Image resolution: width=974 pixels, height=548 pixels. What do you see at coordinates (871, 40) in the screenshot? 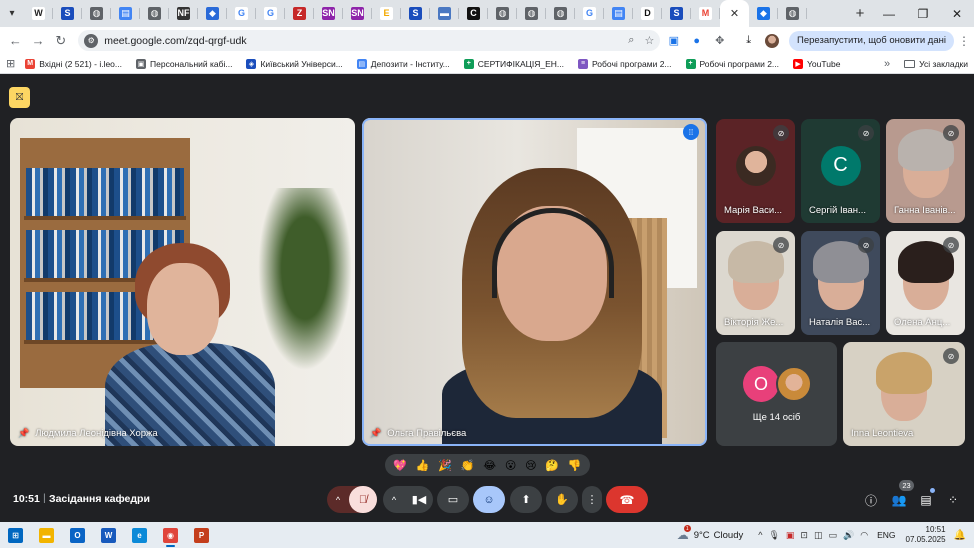
I see `relaunch-update-button: Перезапустити, щоб оновити дані` at bounding box center [871, 40].